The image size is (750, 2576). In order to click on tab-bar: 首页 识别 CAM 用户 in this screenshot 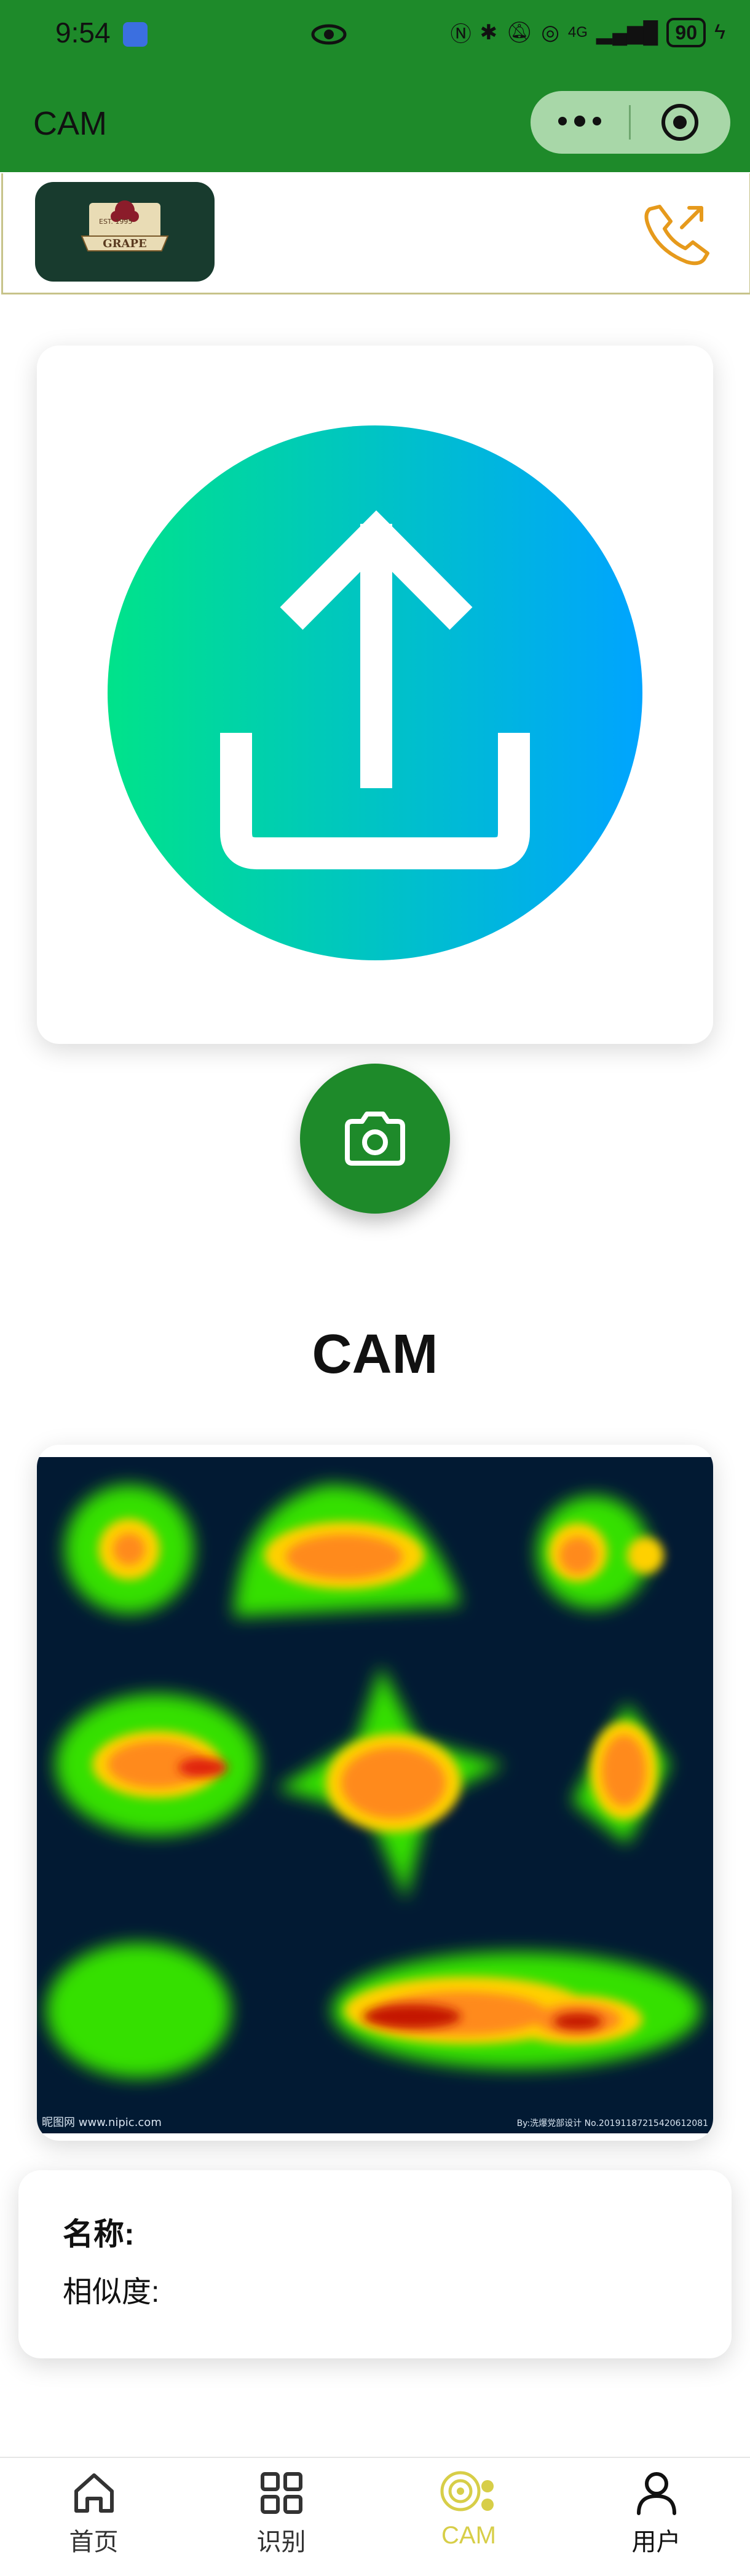, I will do `click(375, 2516)`.